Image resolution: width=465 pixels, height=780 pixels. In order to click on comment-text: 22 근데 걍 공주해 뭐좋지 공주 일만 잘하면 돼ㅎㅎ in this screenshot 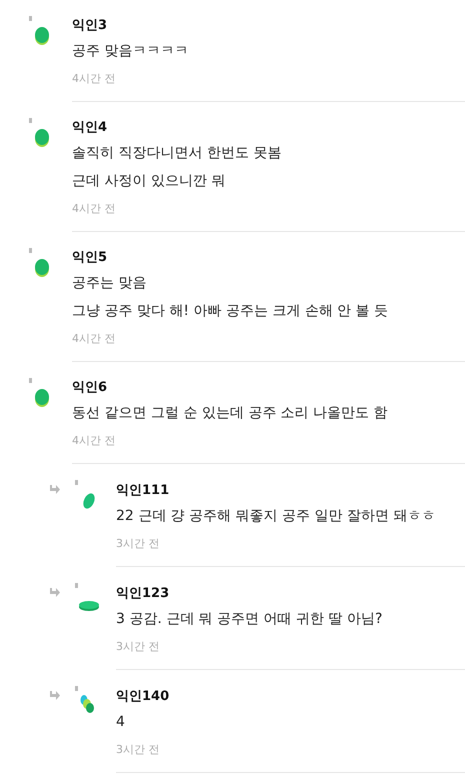, I will do `click(276, 516)`.